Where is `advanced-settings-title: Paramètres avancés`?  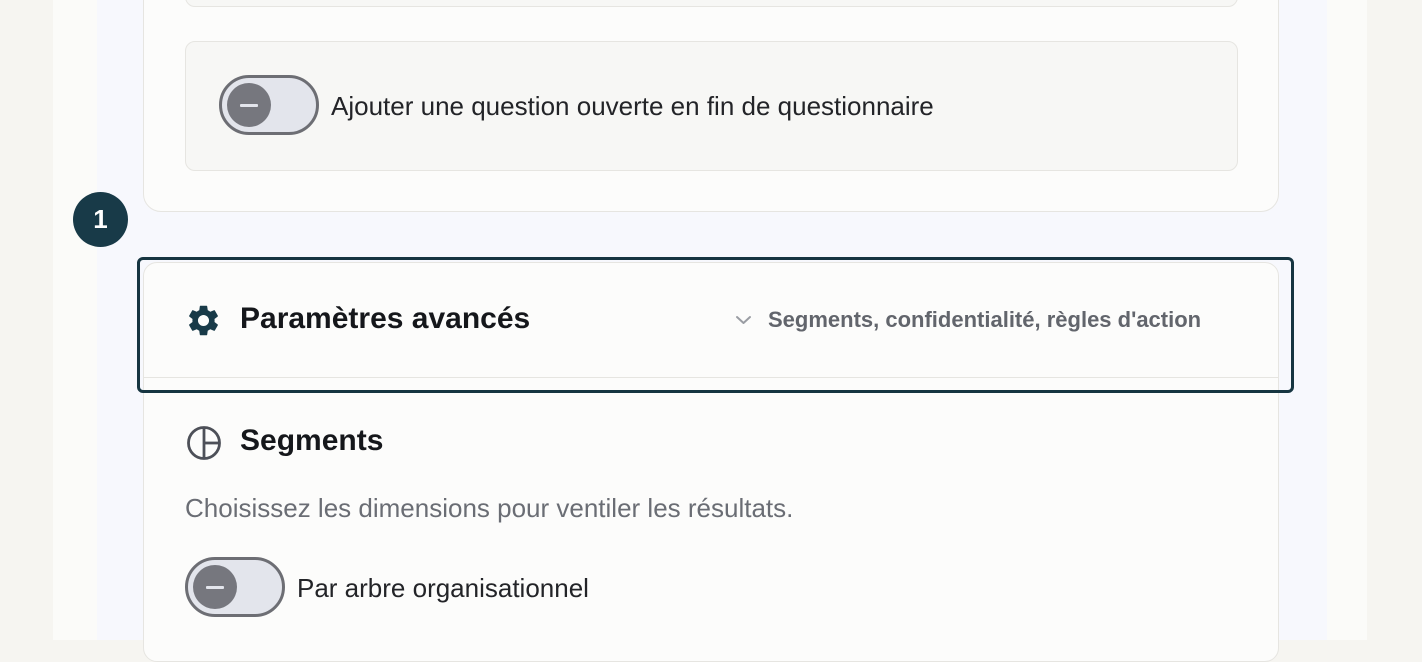
advanced-settings-title: Paramètres avancés is located at coordinates (385, 318).